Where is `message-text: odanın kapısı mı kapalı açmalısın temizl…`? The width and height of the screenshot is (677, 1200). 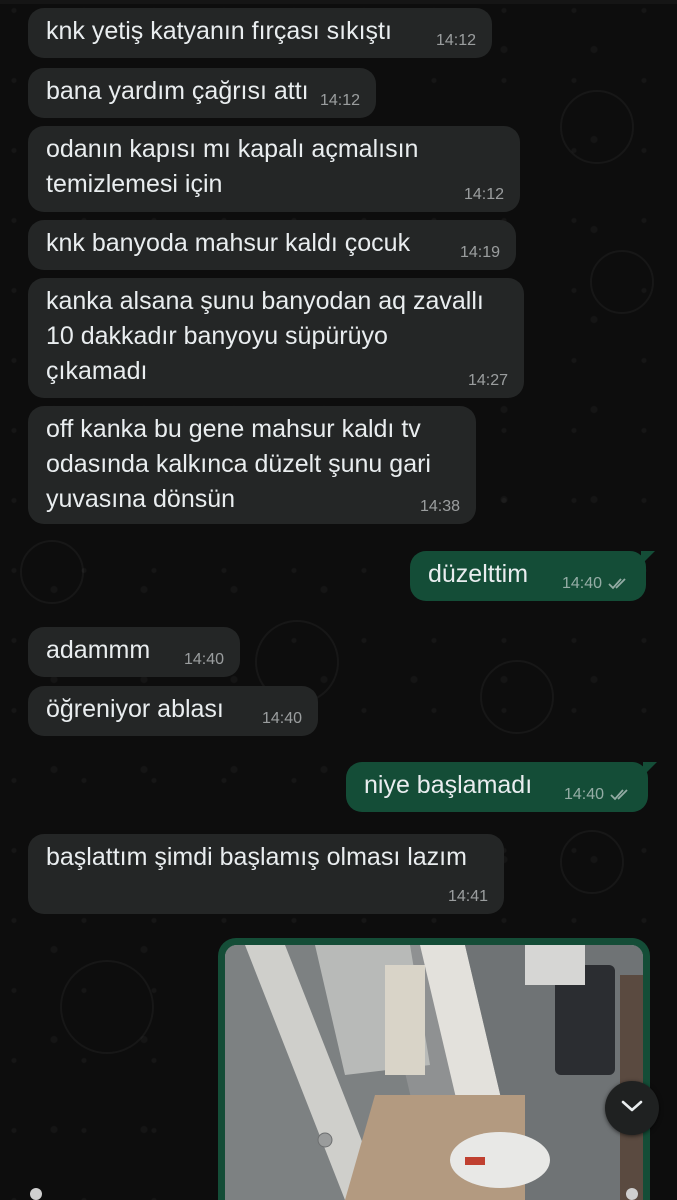
message-text: odanın kapısı mı kapalı açmalısın temizl… is located at coordinates (232, 166).